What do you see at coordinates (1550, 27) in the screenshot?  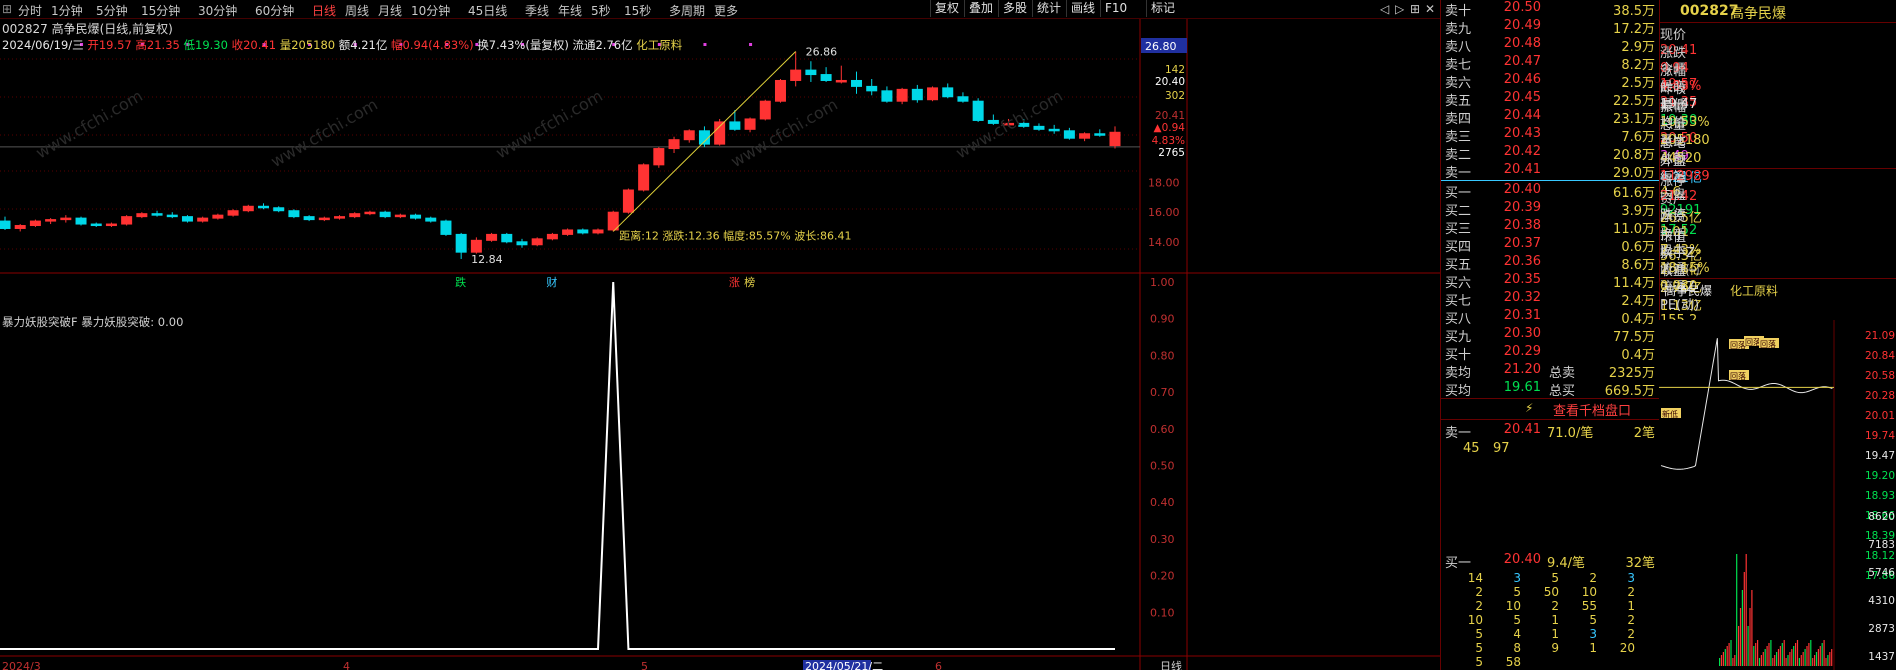 I see `ask-row-1: 卖九 20.49 17.2万` at bounding box center [1550, 27].